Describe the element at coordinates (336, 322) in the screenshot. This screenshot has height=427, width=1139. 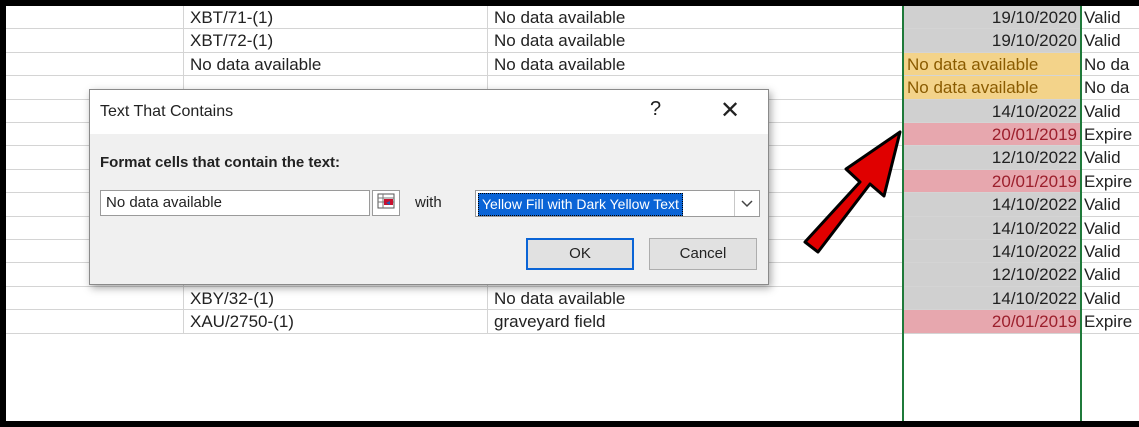
I see `table-cell-code: XAU/2750-(1)` at that location.